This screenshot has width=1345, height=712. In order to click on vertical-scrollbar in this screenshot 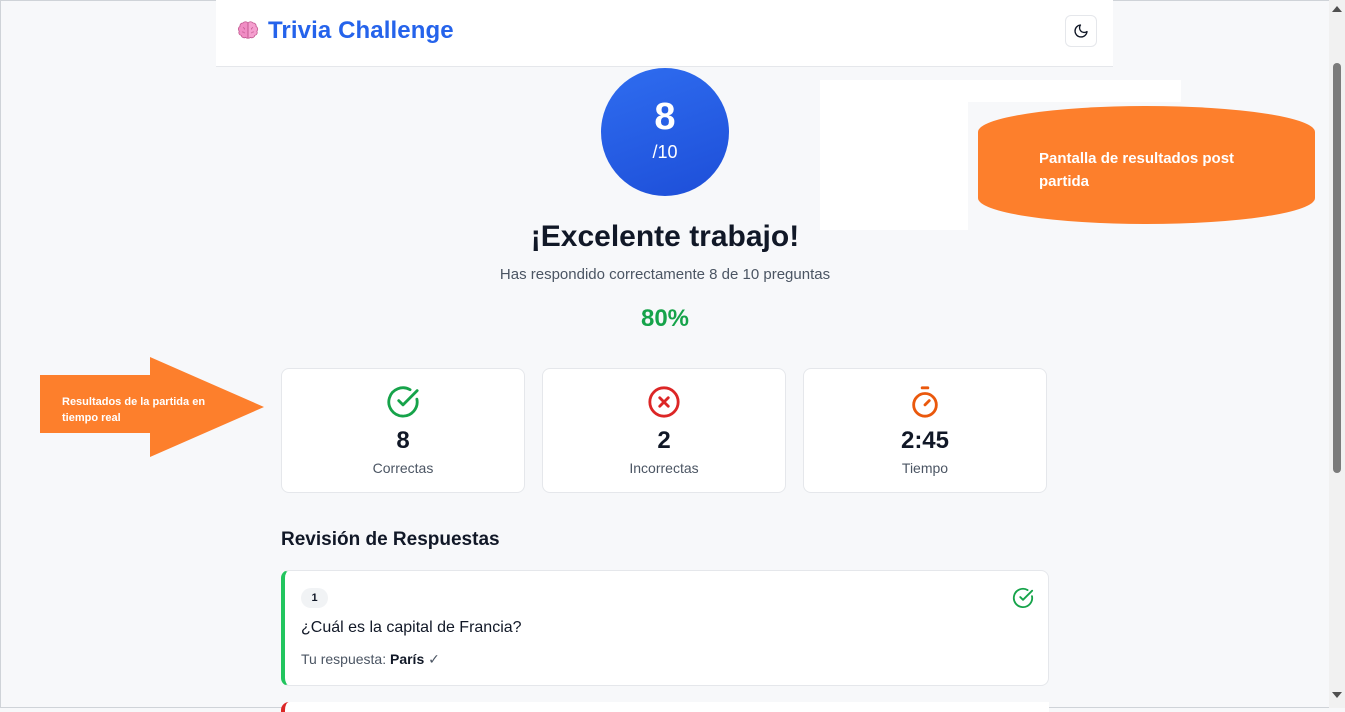, I will do `click(1337, 354)`.